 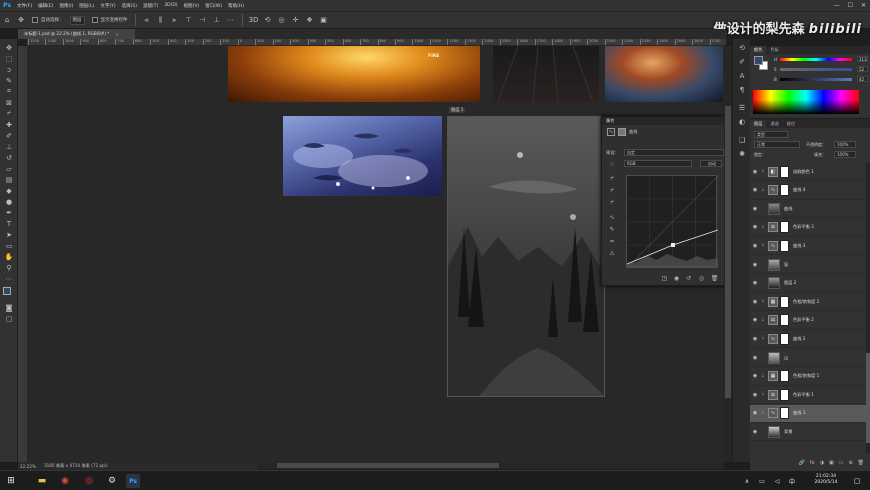 I want to click on layer-name: 曲线, so click(x=788, y=209).